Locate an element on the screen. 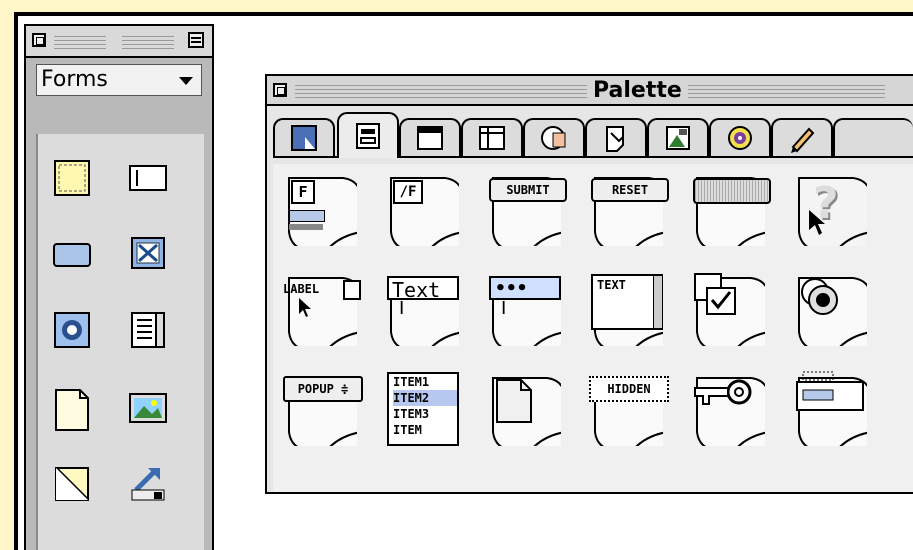  label-field-glyph is located at coordinates (352, 290).